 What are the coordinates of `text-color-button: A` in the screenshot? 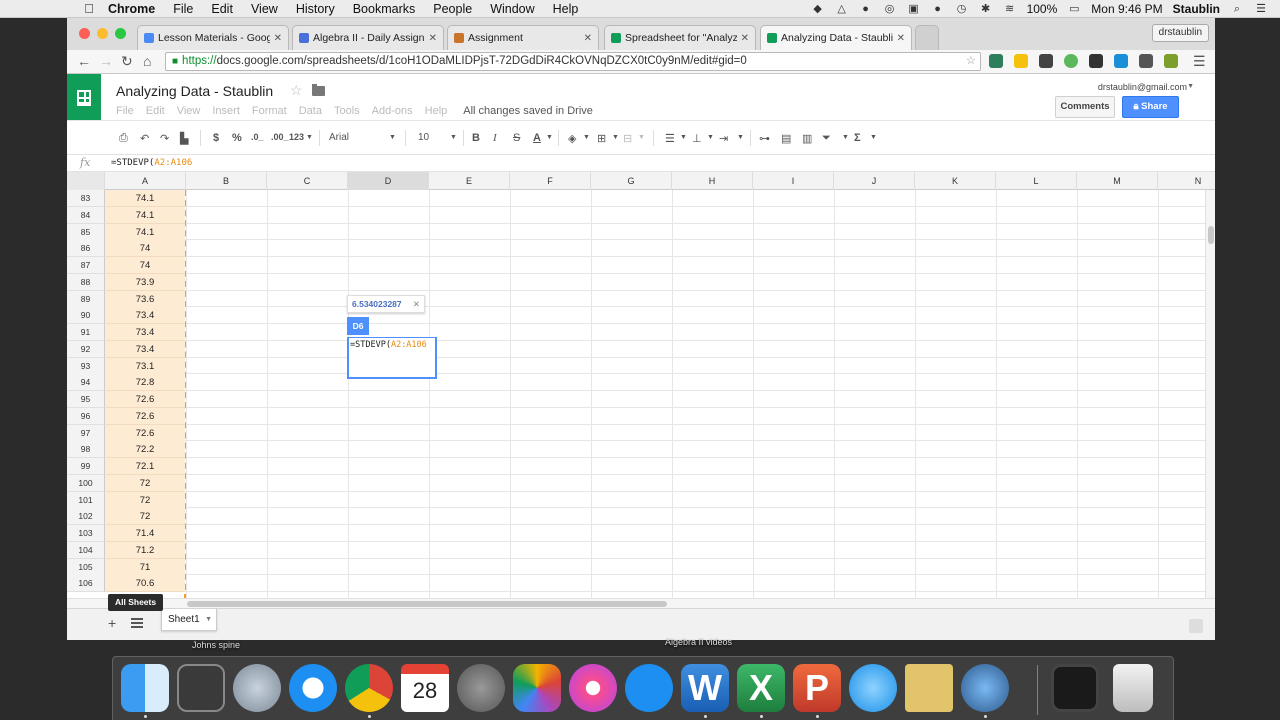 It's located at (537, 138).